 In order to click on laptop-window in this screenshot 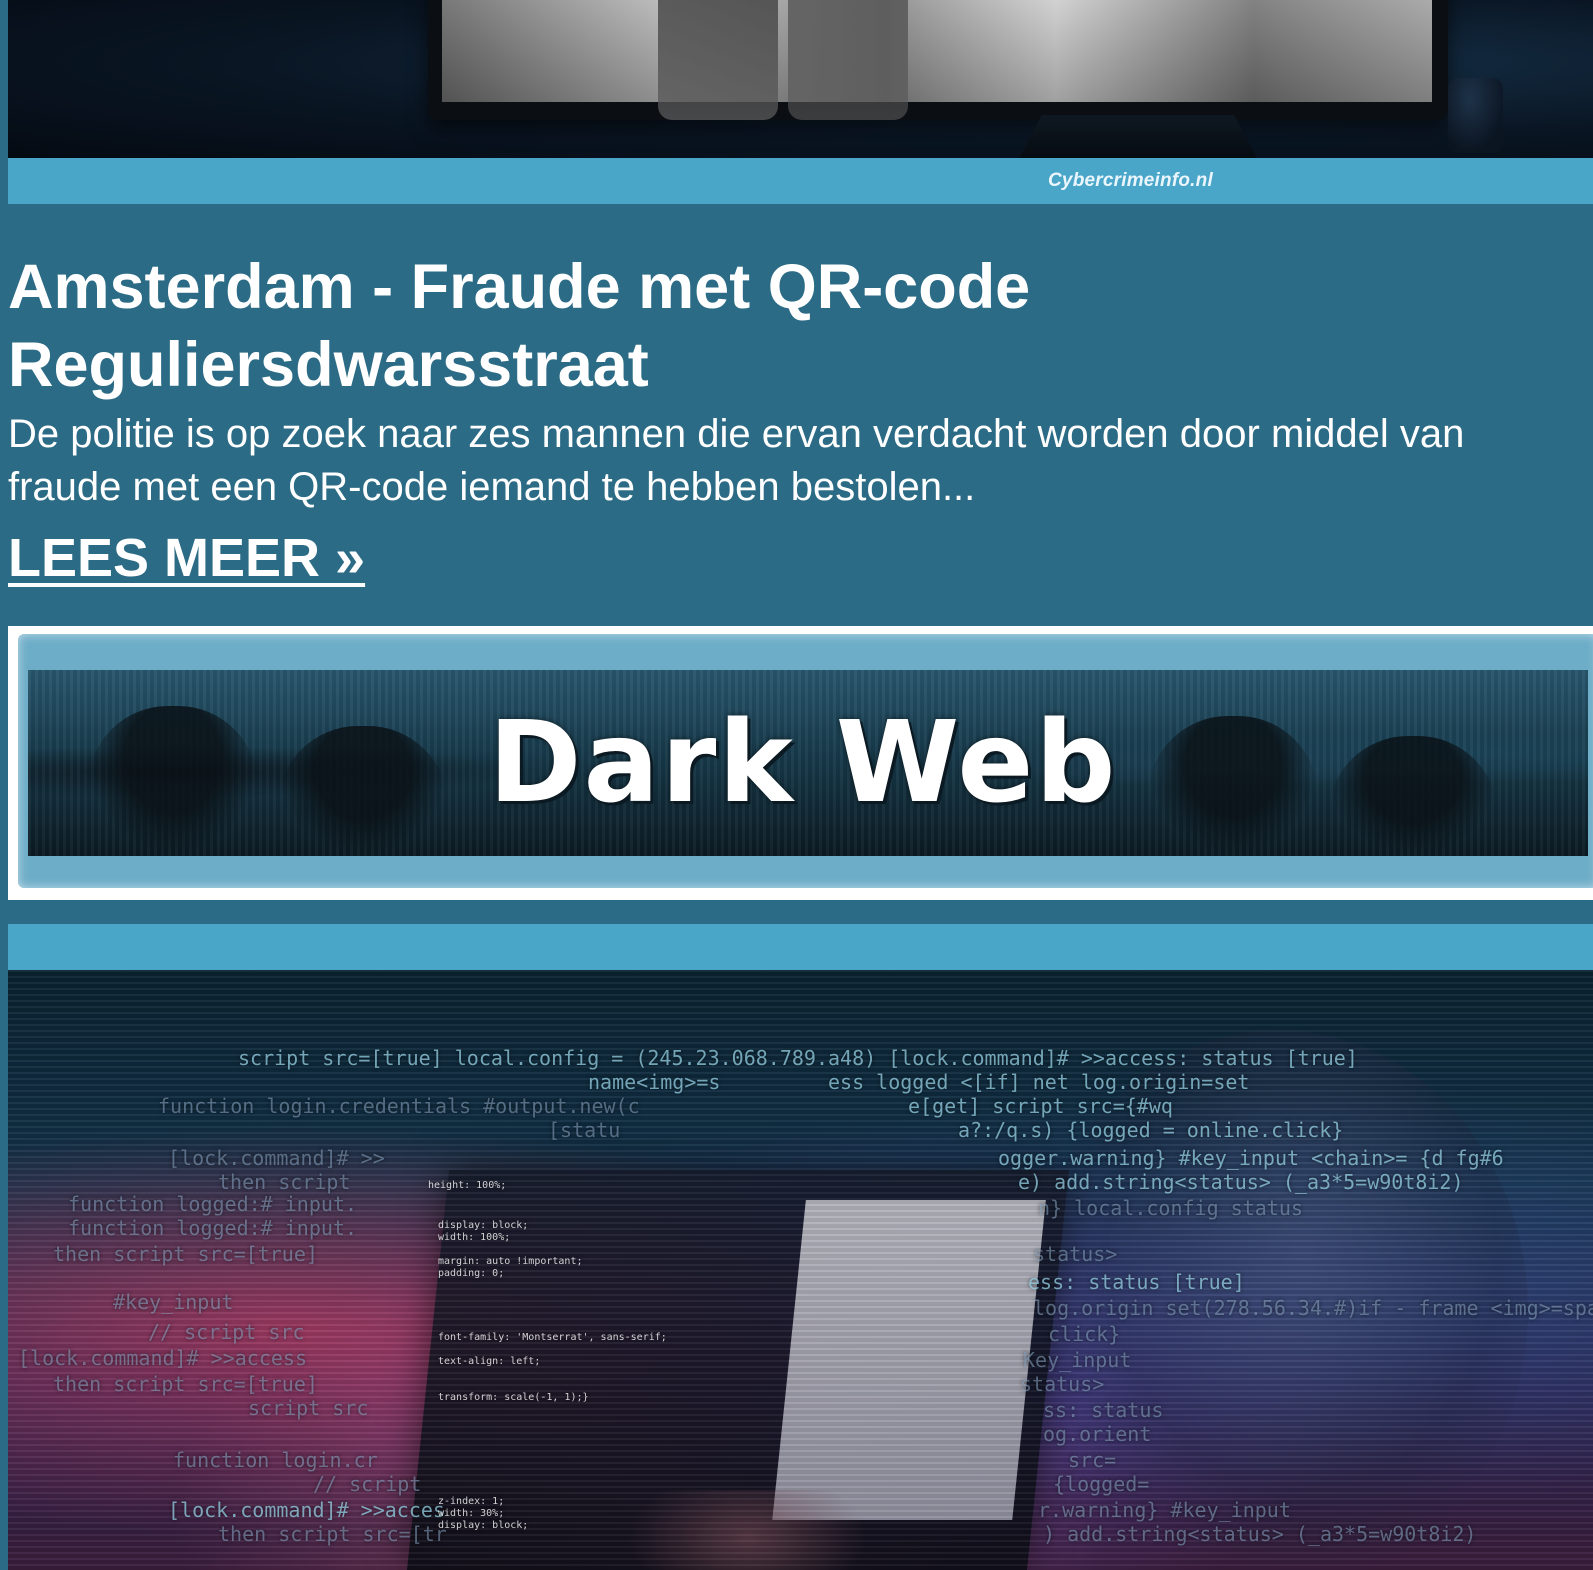, I will do `click(909, 1360)`.